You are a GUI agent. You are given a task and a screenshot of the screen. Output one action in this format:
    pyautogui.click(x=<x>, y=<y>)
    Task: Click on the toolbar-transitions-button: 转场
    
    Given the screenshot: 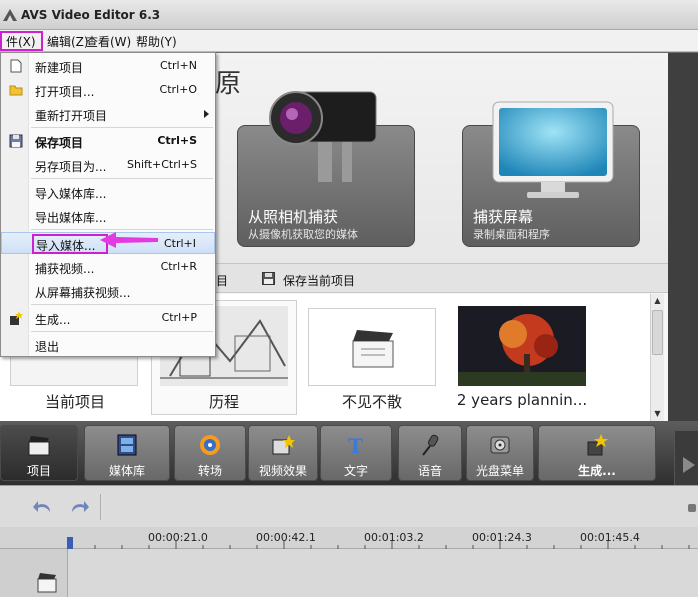 What is the action you would take?
    pyautogui.click(x=210, y=453)
    